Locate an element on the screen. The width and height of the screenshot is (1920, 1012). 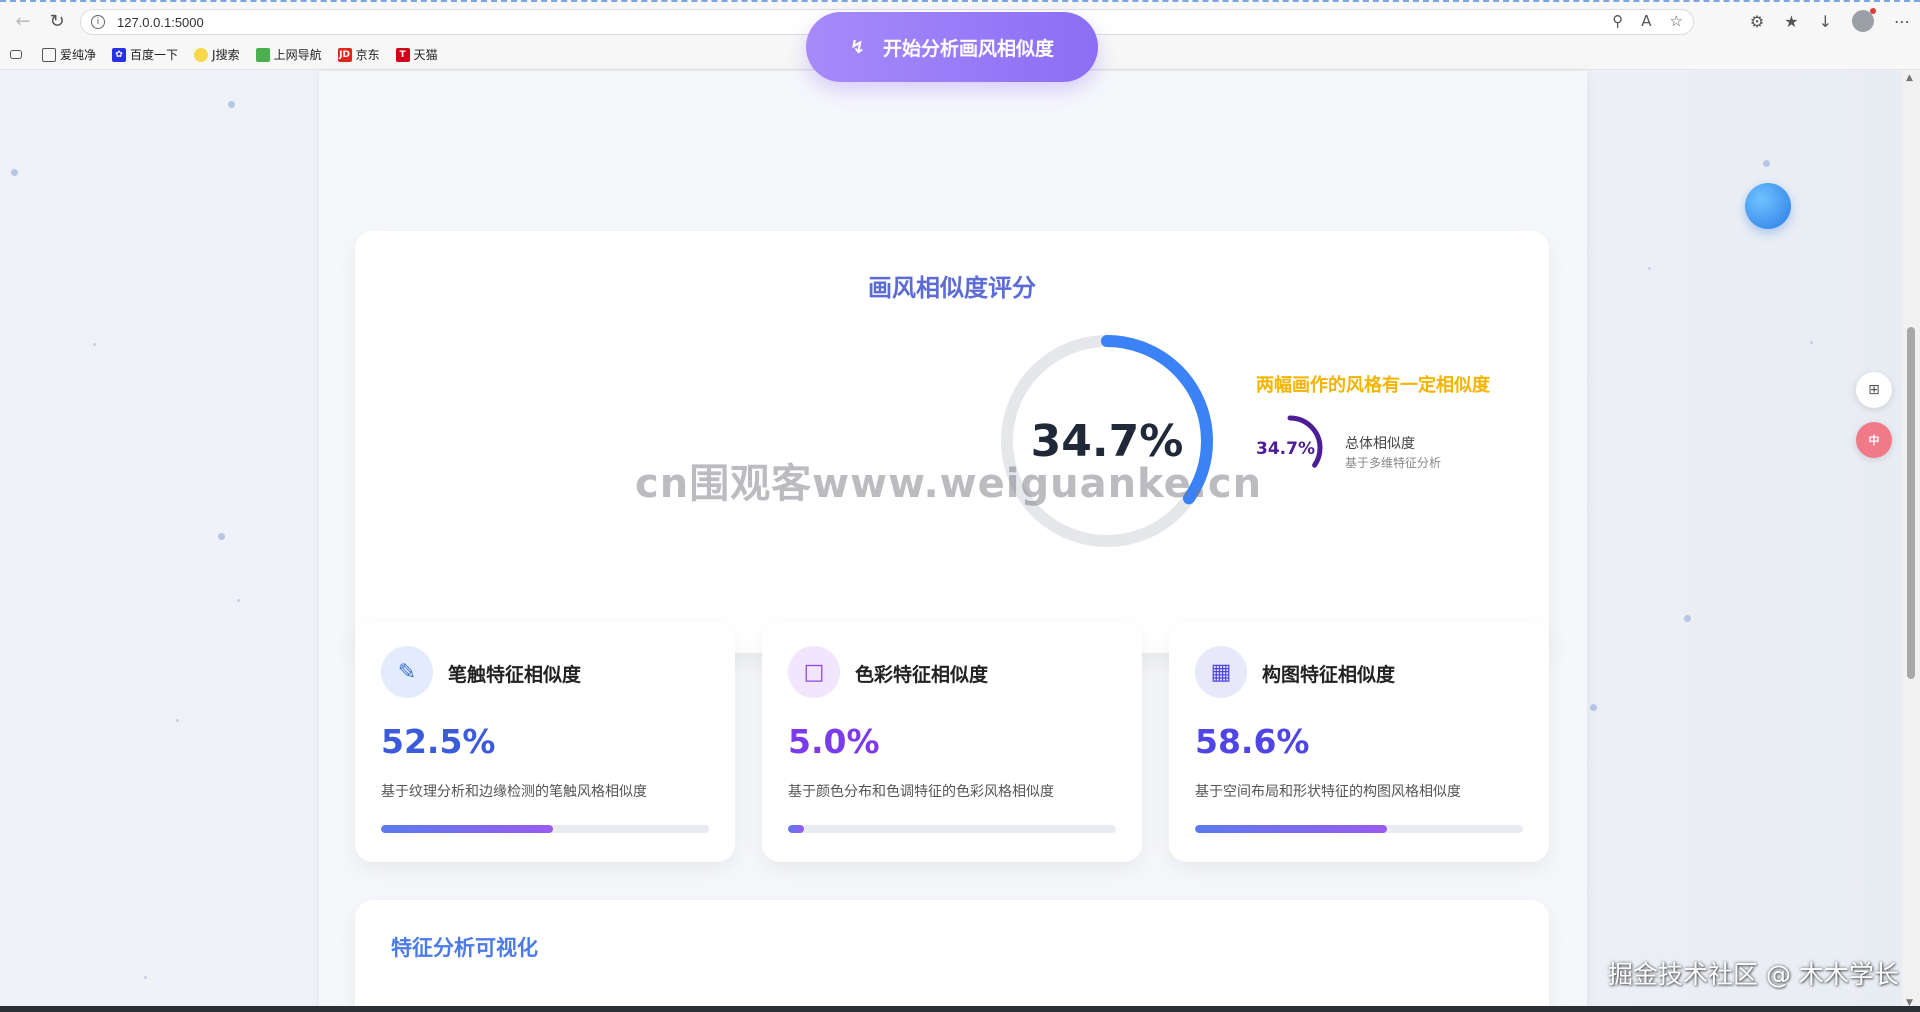
start-analysis-button: ↯ 开始分析画风相似度 is located at coordinates (952, 47).